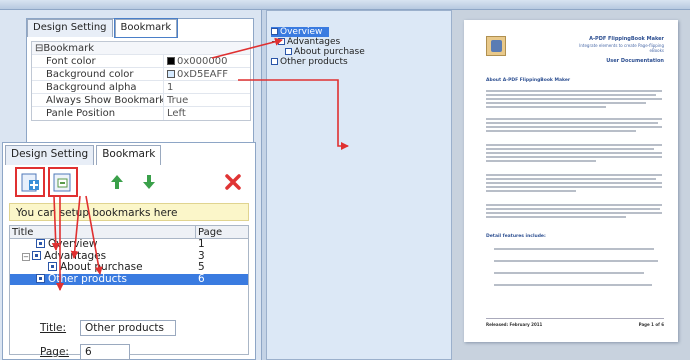  I want to click on property-value: 0x000000, so click(202, 61).